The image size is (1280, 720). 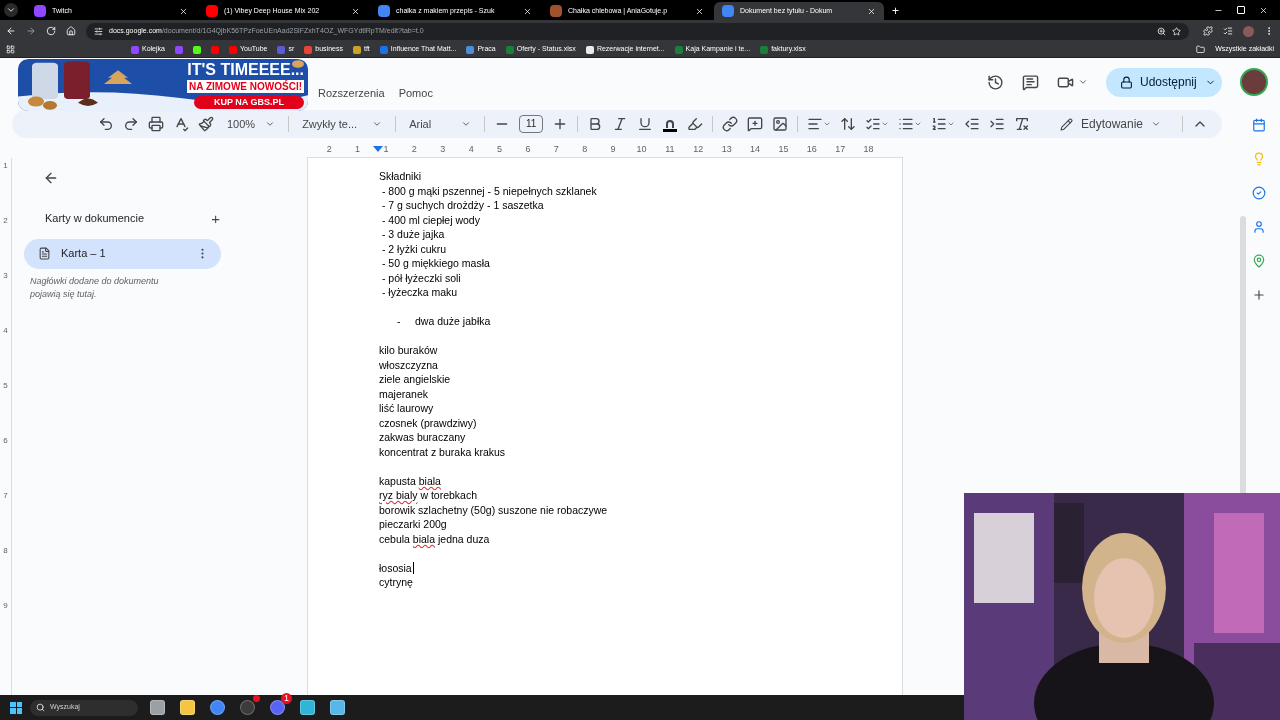 I want to click on increase-indent-icon, so click(x=997, y=124).